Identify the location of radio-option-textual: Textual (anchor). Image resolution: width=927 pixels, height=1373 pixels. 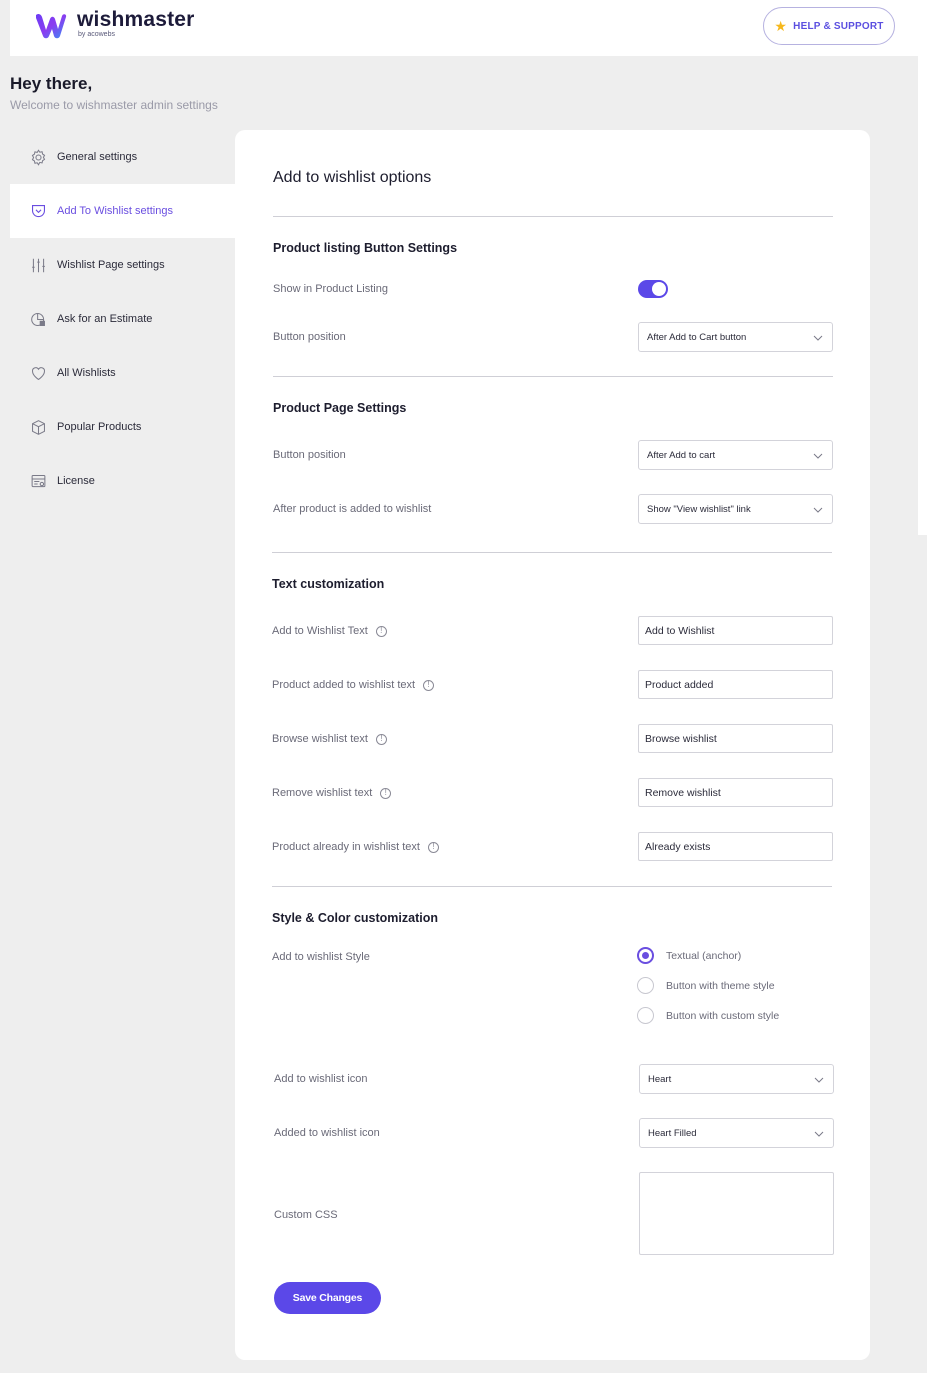
(689, 955).